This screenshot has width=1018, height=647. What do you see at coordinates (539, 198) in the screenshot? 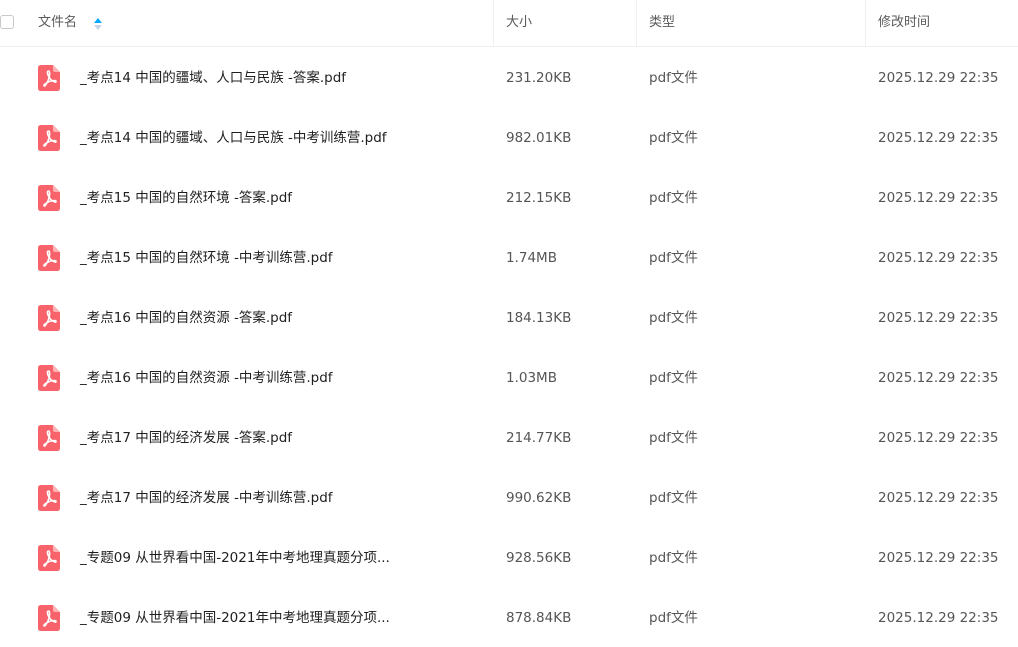
I see `file-size: 212.15KB` at bounding box center [539, 198].